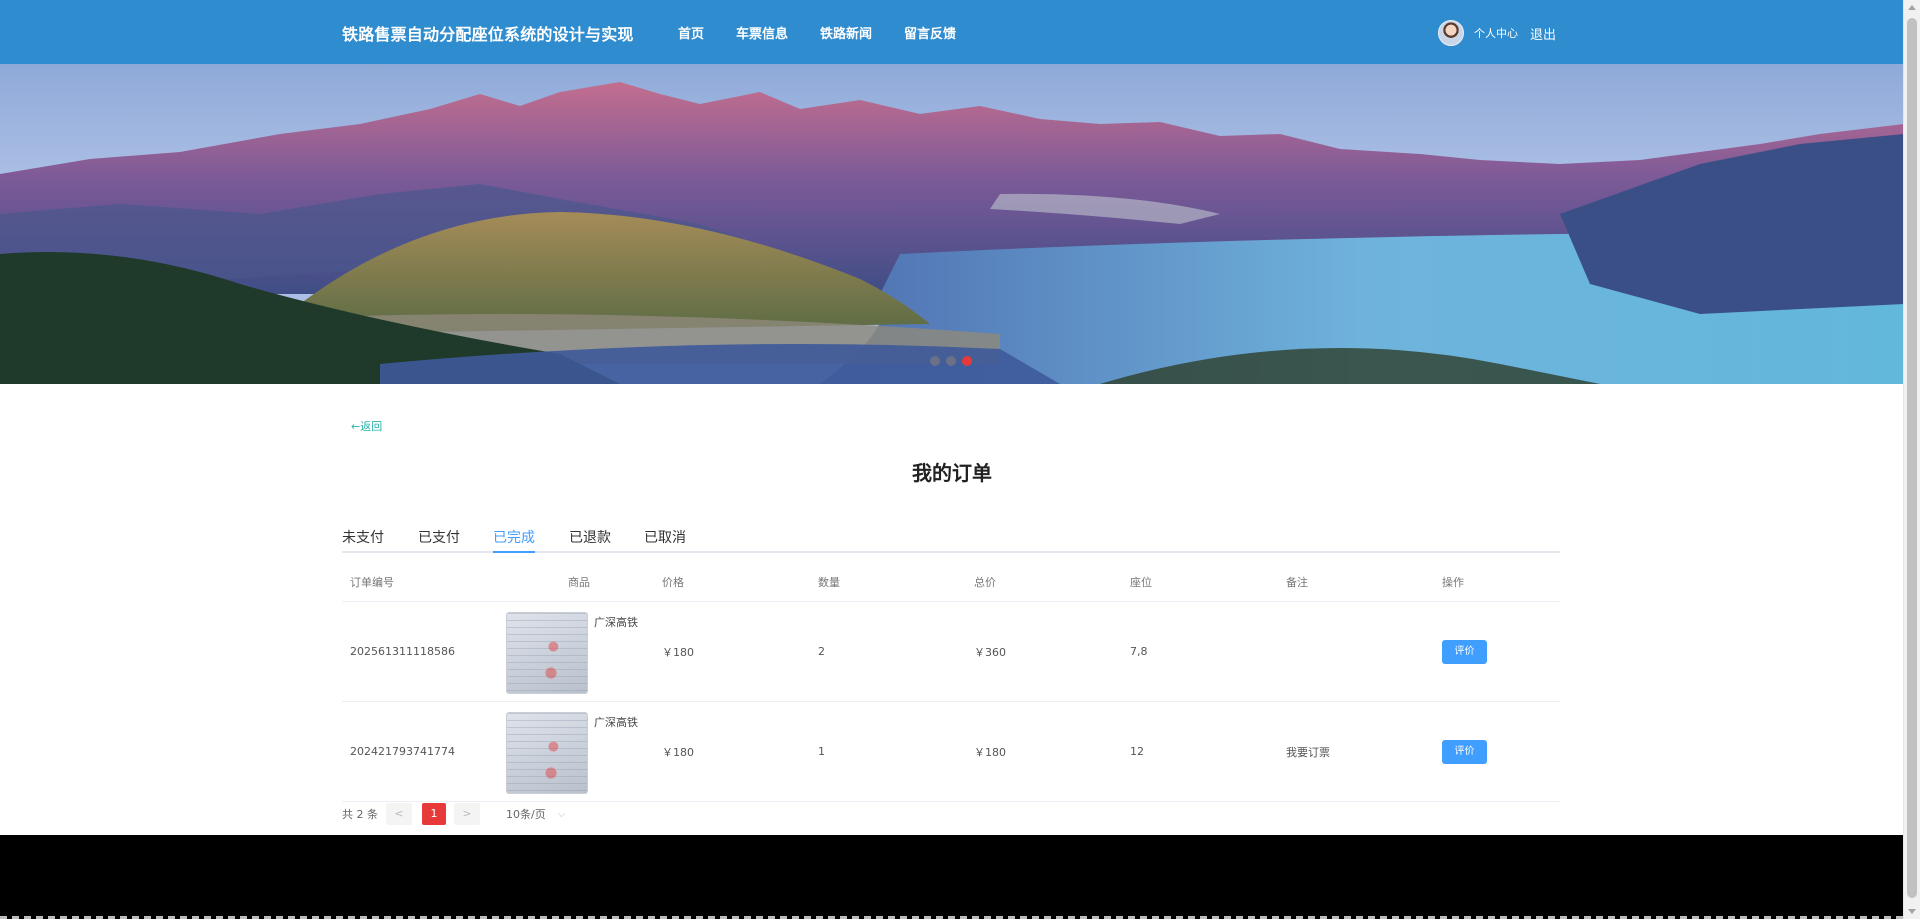 This screenshot has height=919, width=1920. Describe the element at coordinates (399, 814) in the screenshot. I see `prev-page-button: <` at that location.